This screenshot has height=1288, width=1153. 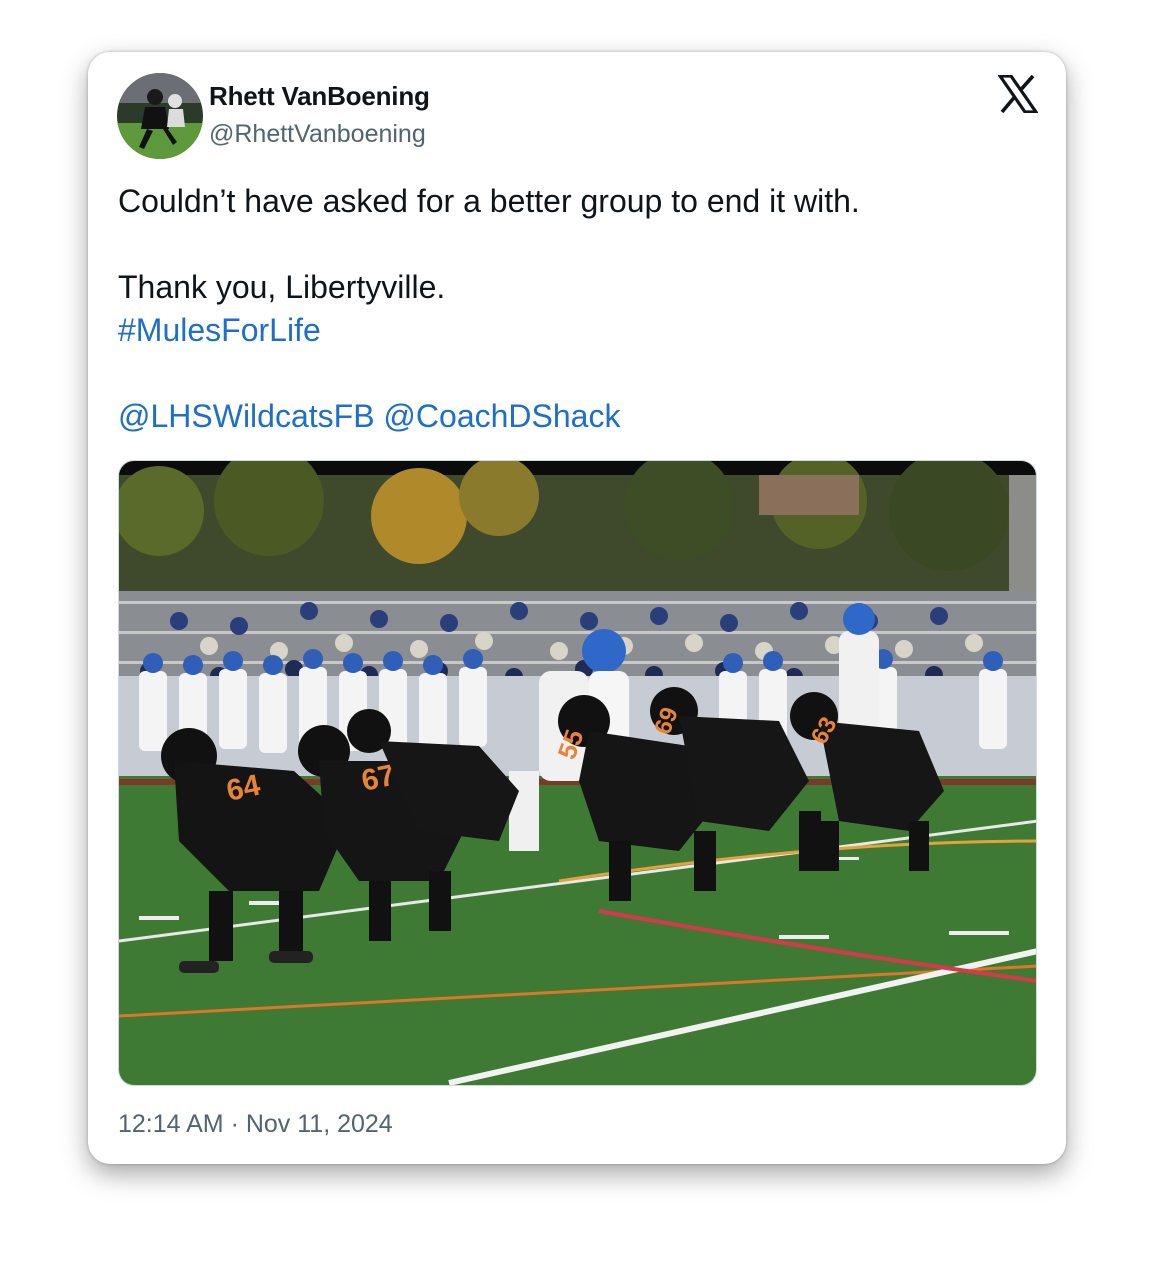 What do you see at coordinates (578, 118) in the screenshot?
I see `tweet-header: Rhett VanBoening @RhettVanboening` at bounding box center [578, 118].